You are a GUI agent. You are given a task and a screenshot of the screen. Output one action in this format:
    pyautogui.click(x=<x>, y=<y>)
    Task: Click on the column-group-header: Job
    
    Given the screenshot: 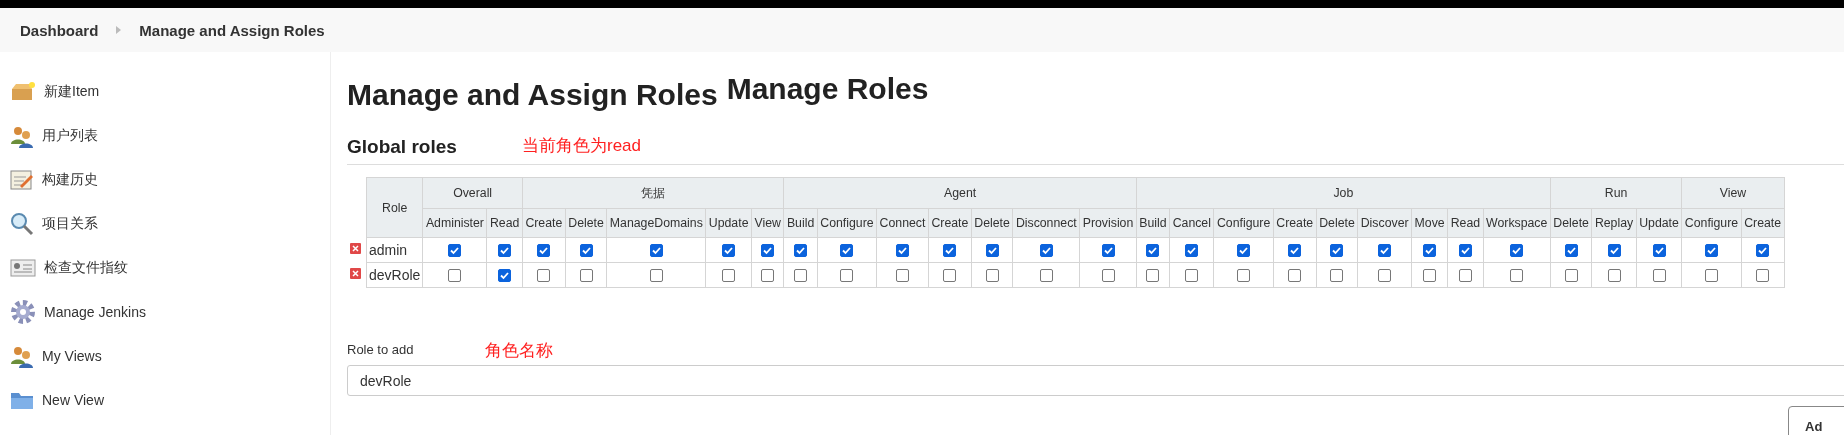 What is the action you would take?
    pyautogui.click(x=1343, y=193)
    